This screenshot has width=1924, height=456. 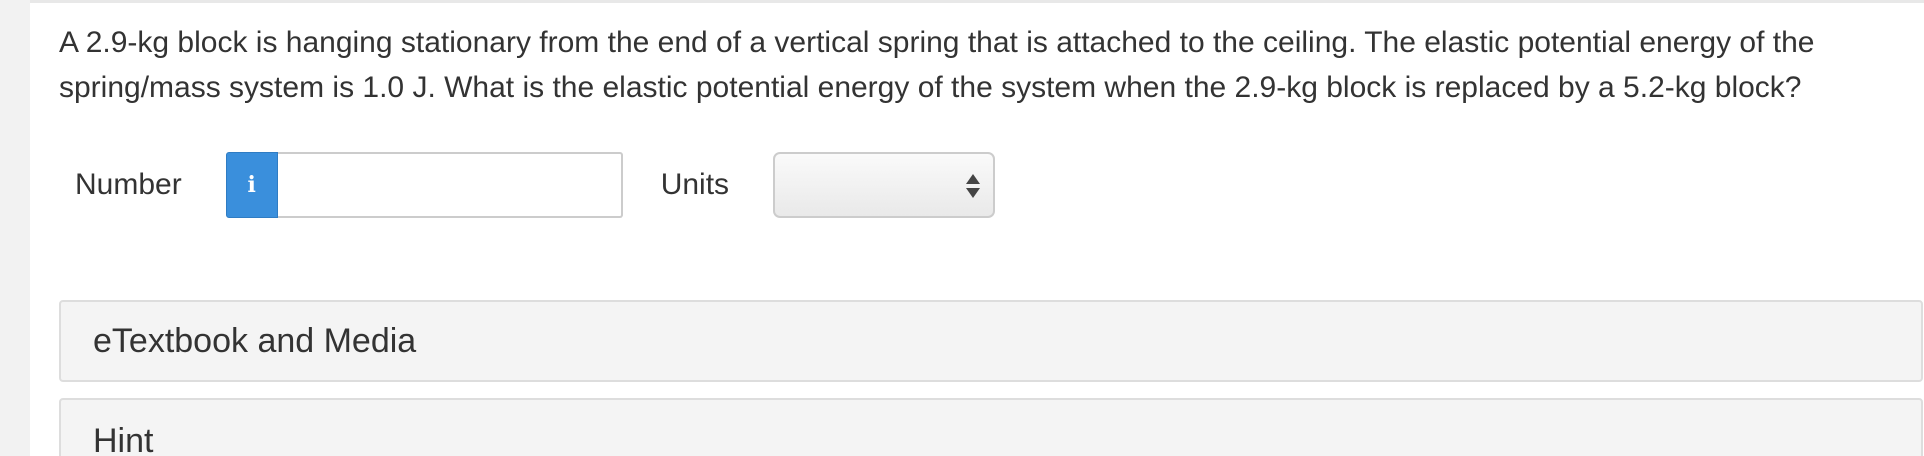 I want to click on units-label: Units, so click(x=695, y=184).